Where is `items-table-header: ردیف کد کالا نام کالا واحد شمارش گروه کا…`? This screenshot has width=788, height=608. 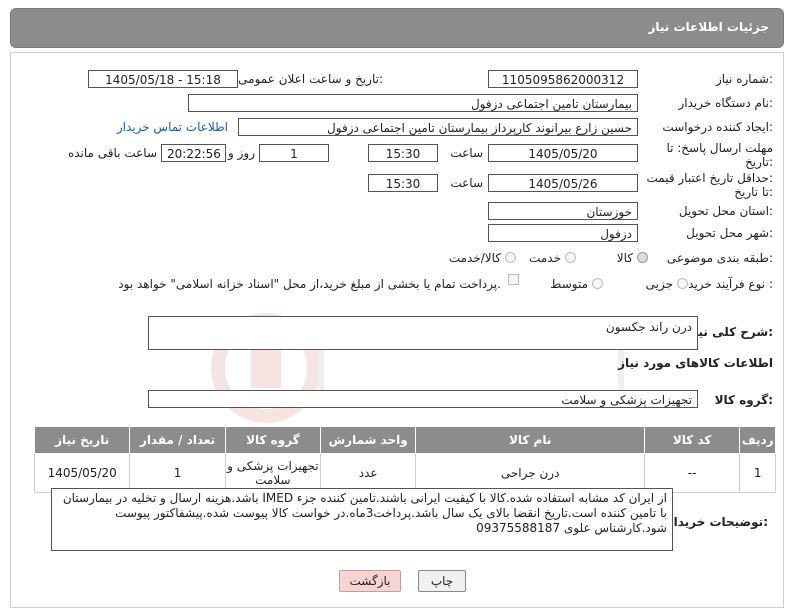 items-table-header: ردیف کد کالا نام کالا واحد شمارش گروه کا… is located at coordinates (404, 440).